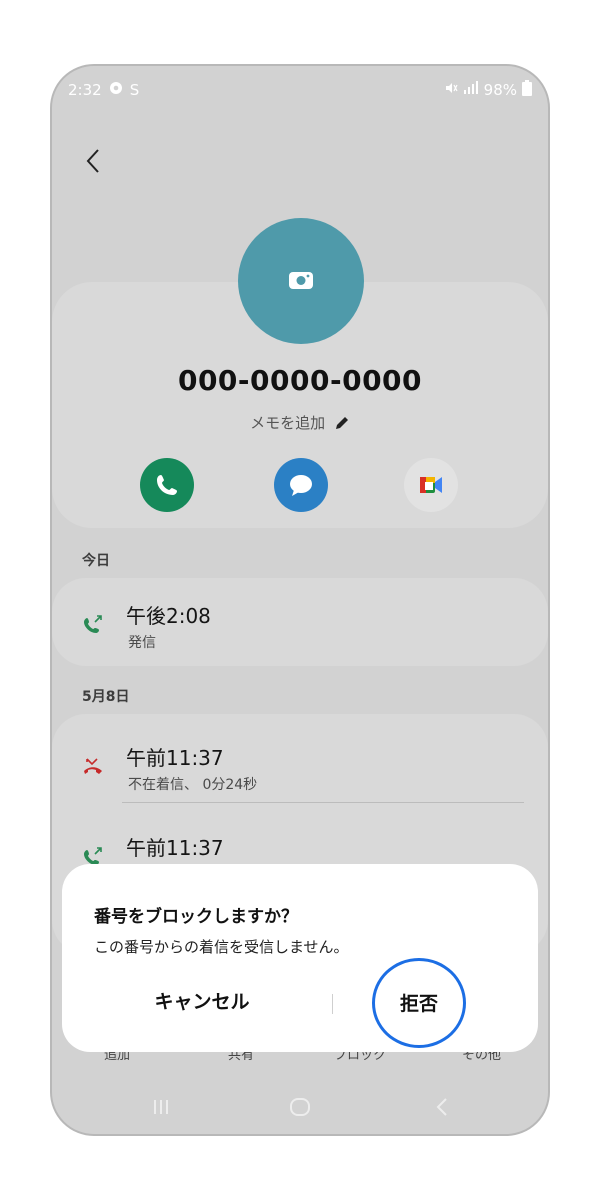  I want to click on nav-back-button, so click(443, 1109).